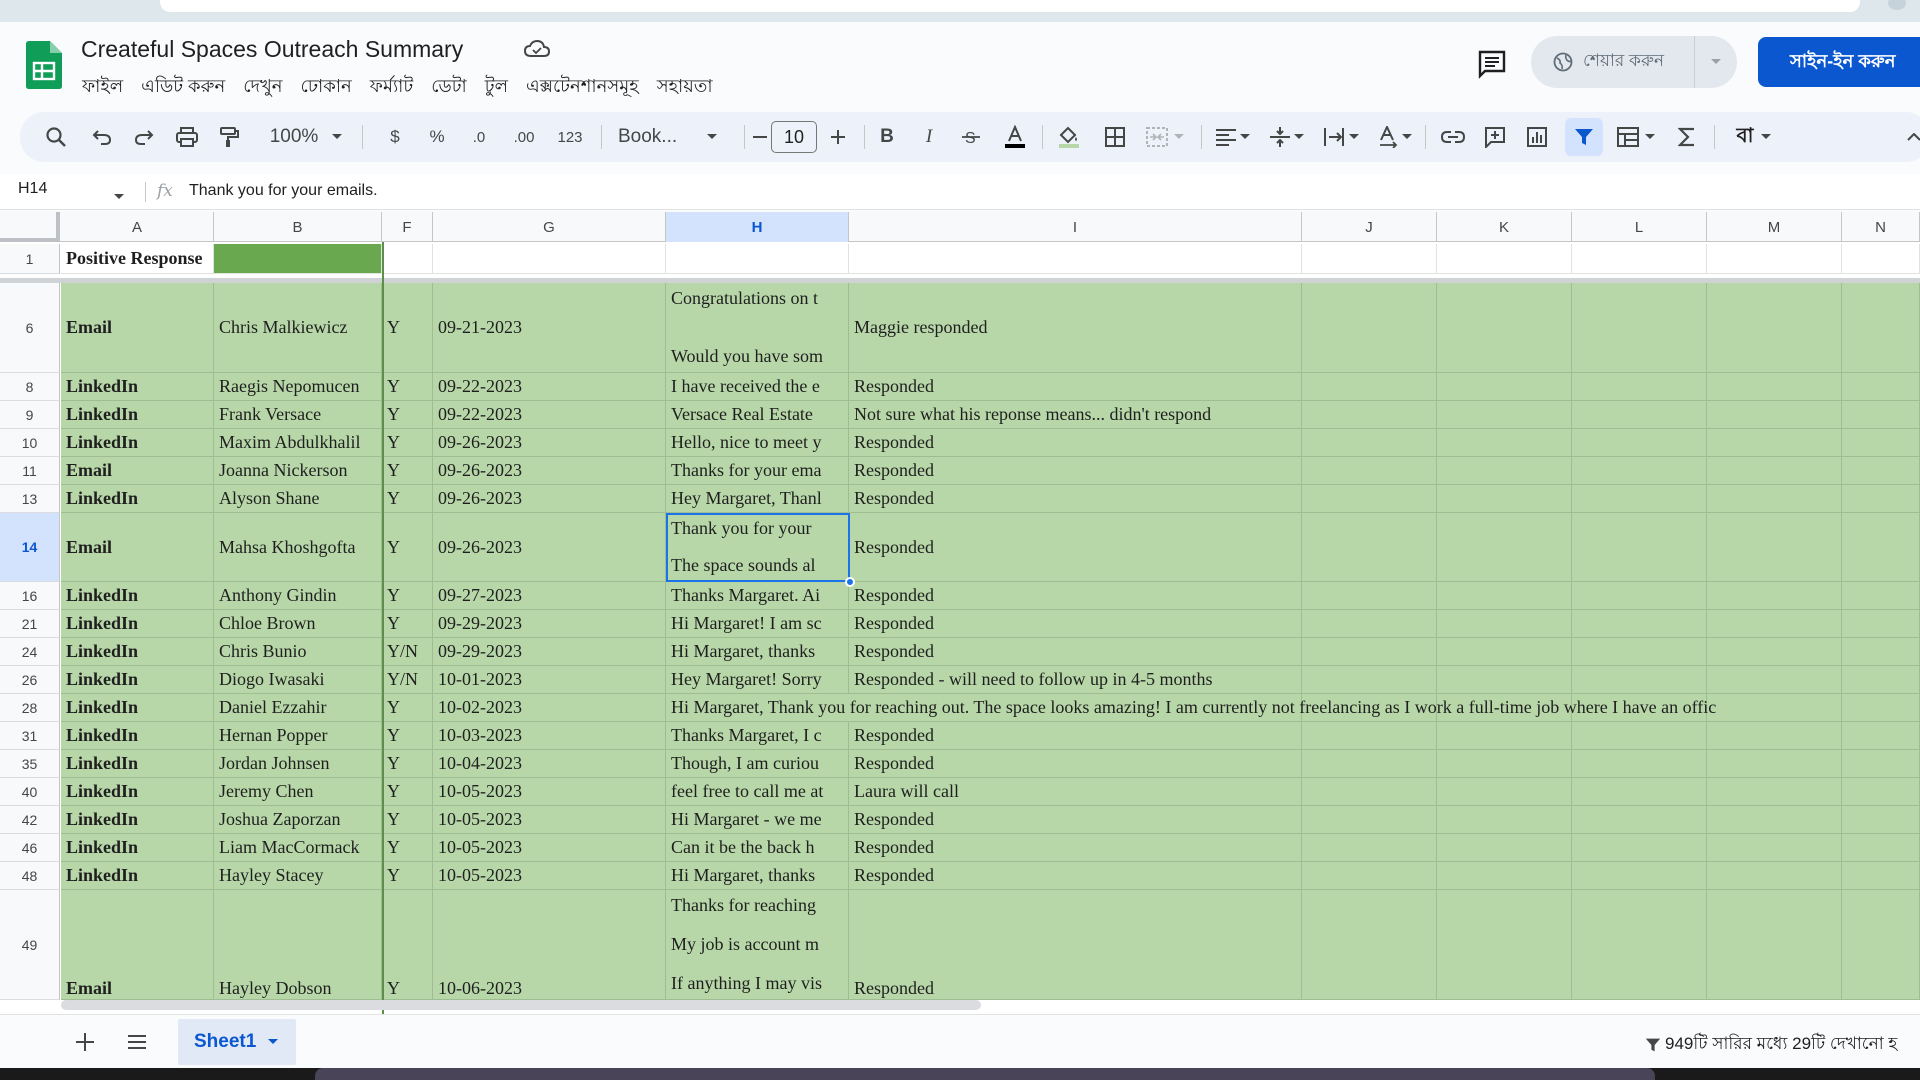 The width and height of the screenshot is (1920, 1080). I want to click on row-header: 8, so click(30, 387).